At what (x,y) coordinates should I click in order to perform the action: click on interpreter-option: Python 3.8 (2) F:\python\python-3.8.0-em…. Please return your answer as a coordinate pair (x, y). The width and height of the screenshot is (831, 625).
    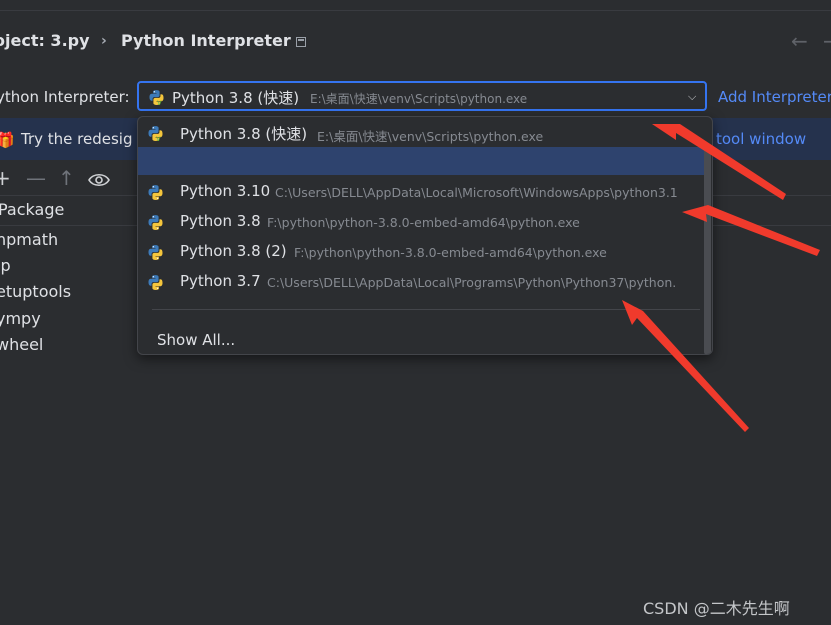
    Looking at the image, I should click on (421, 252).